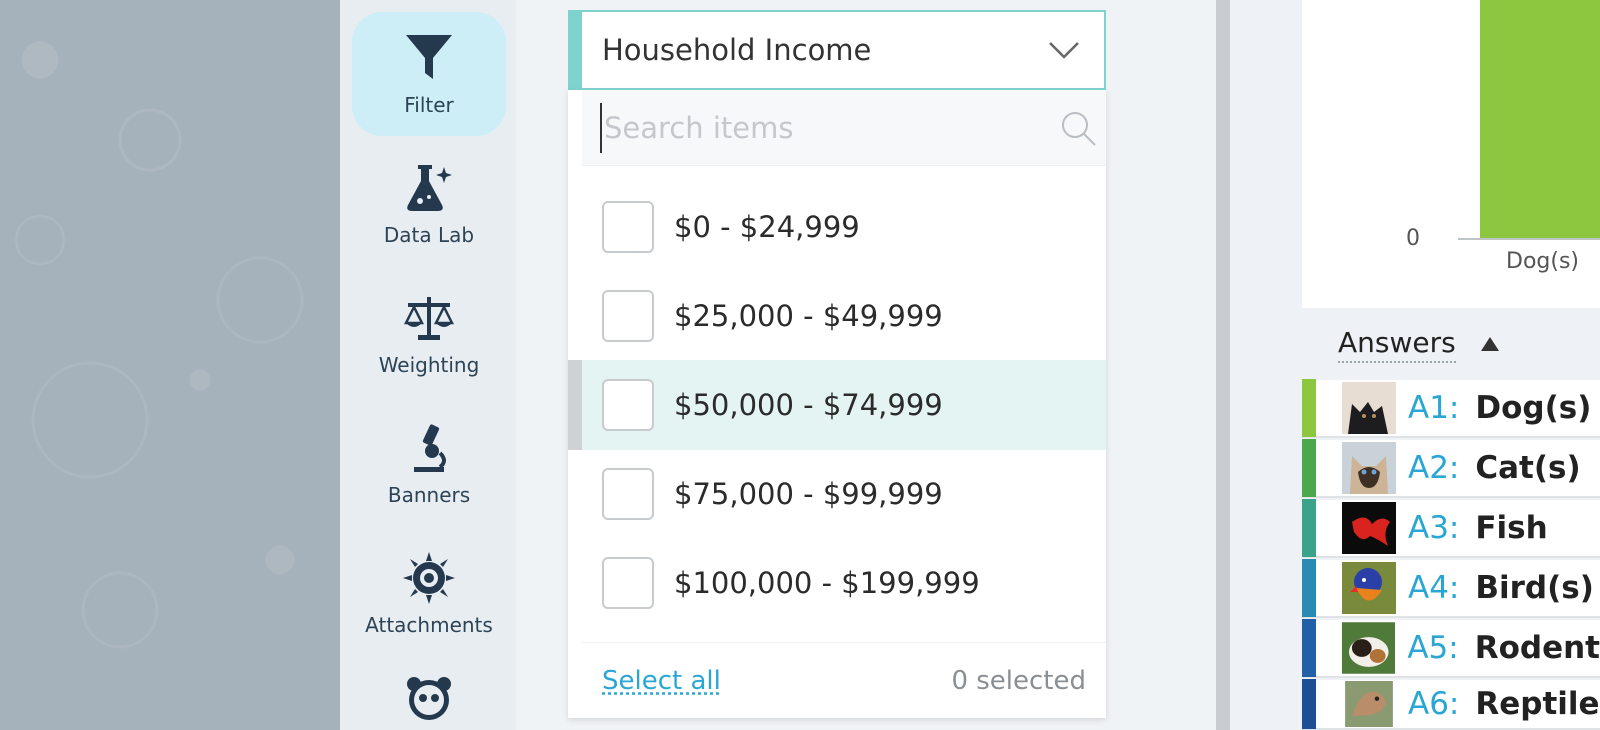 This screenshot has width=1600, height=730. Describe the element at coordinates (1434, 588) in the screenshot. I see `answer-code: A4:` at that location.